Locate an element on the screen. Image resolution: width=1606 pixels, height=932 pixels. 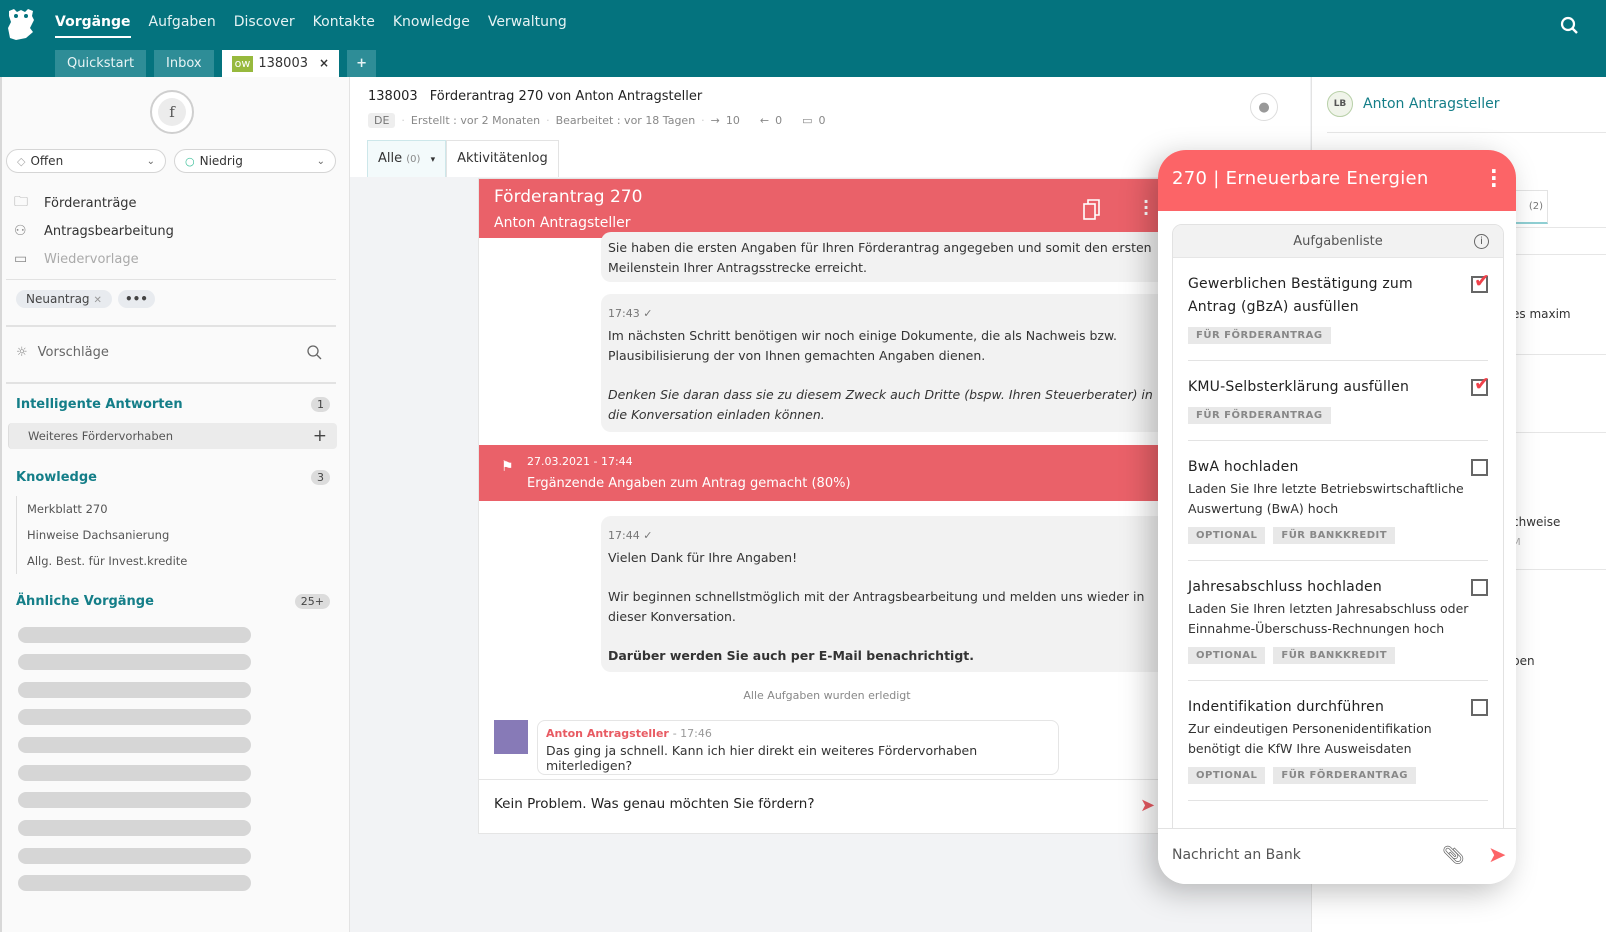
message-time: 17:43 ✓ is located at coordinates (630, 313).